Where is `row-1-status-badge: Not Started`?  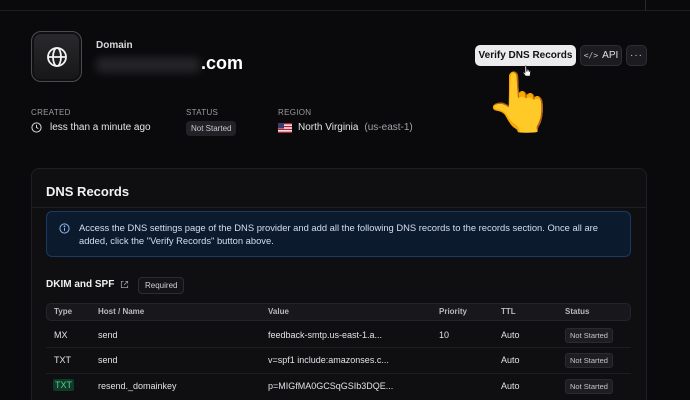 row-1-status-badge: Not Started is located at coordinates (589, 335).